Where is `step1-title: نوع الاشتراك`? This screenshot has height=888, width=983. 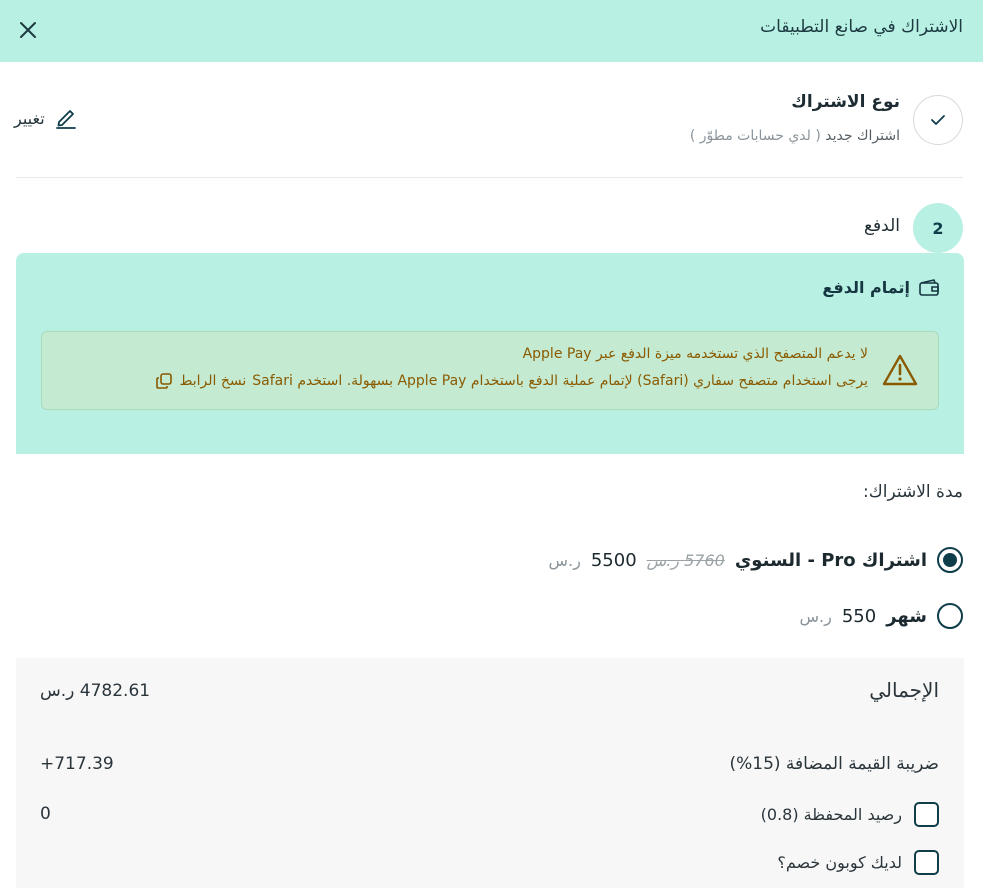
step1-title: نوع الاشتراك is located at coordinates (845, 102).